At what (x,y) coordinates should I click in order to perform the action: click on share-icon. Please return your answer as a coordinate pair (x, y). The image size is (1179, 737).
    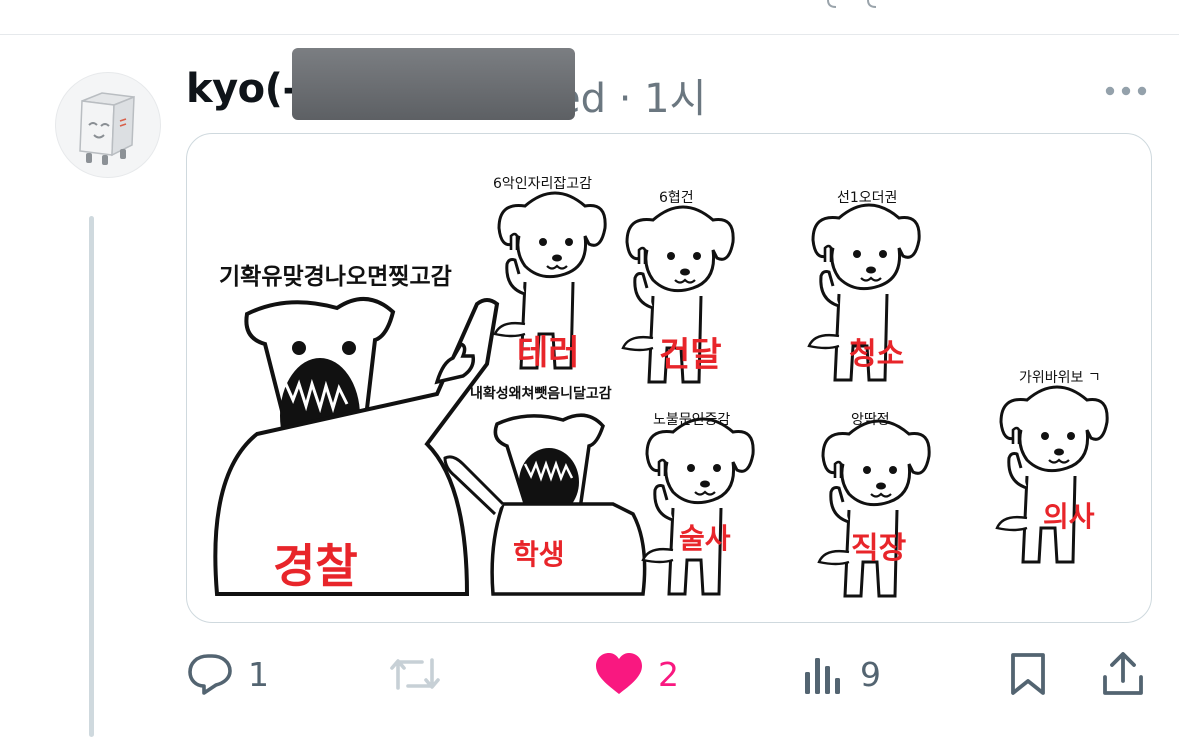
    Looking at the image, I should click on (1123, 673).